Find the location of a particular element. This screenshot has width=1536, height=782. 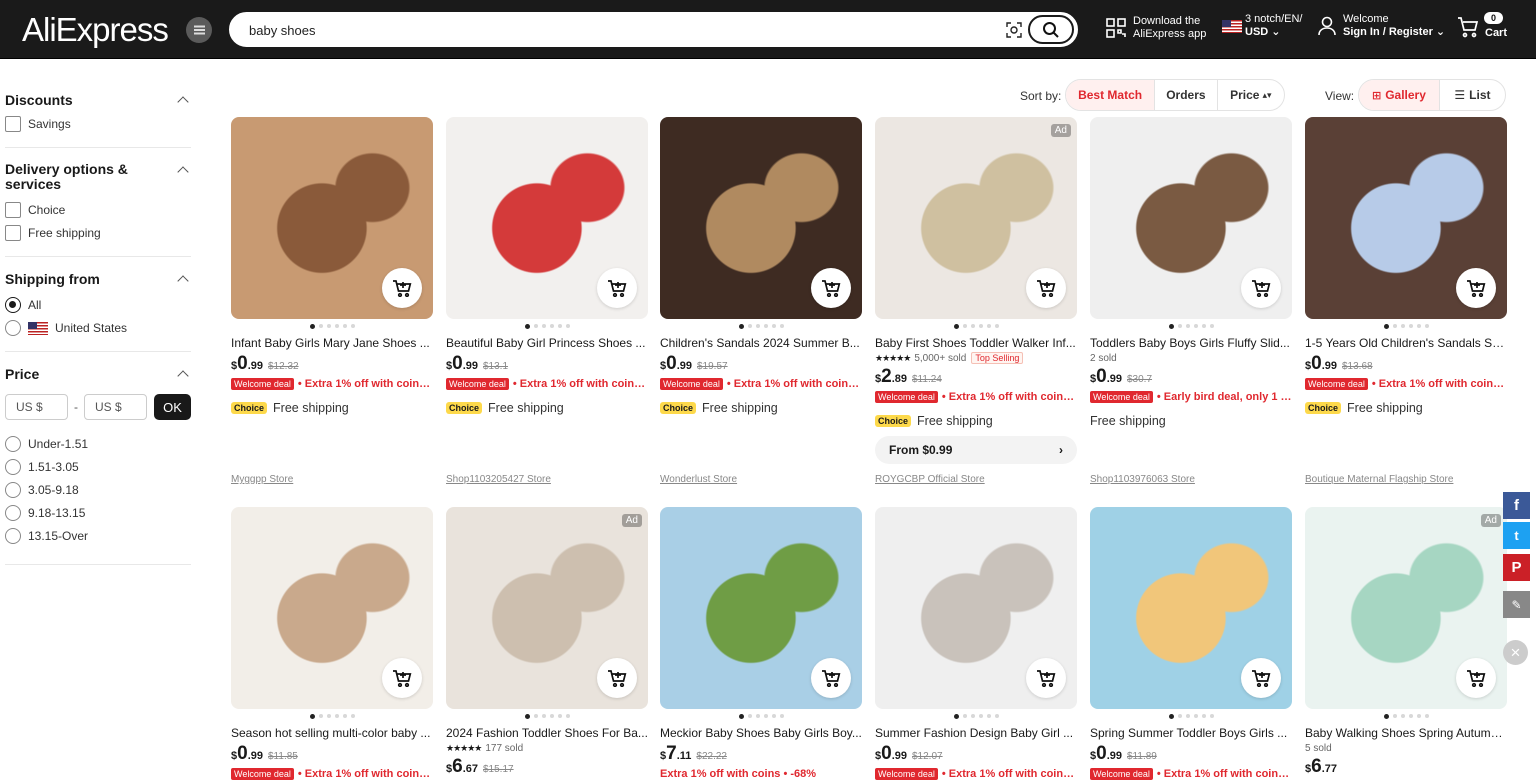

filter-option-united-states: United States is located at coordinates (98, 328).